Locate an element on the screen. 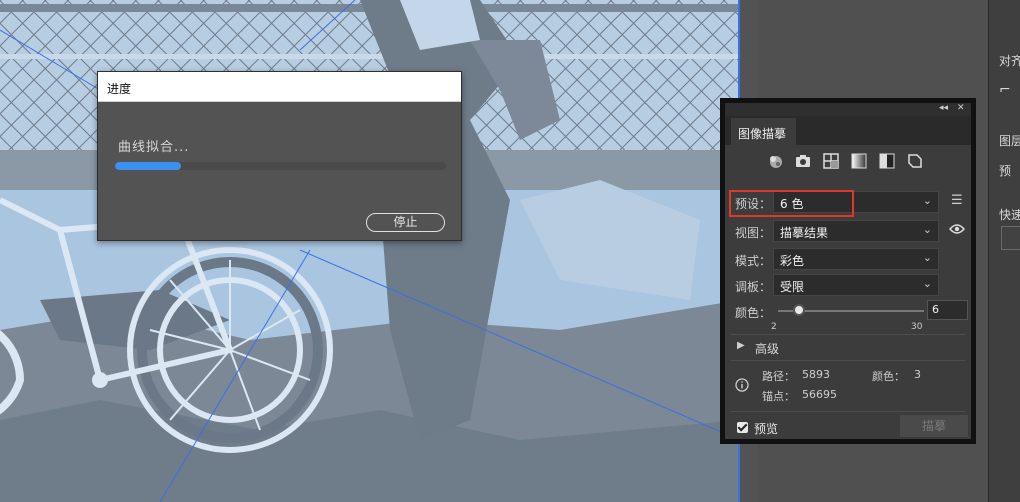 The height and width of the screenshot is (502, 1020). colors-min-label: 2 is located at coordinates (774, 327).